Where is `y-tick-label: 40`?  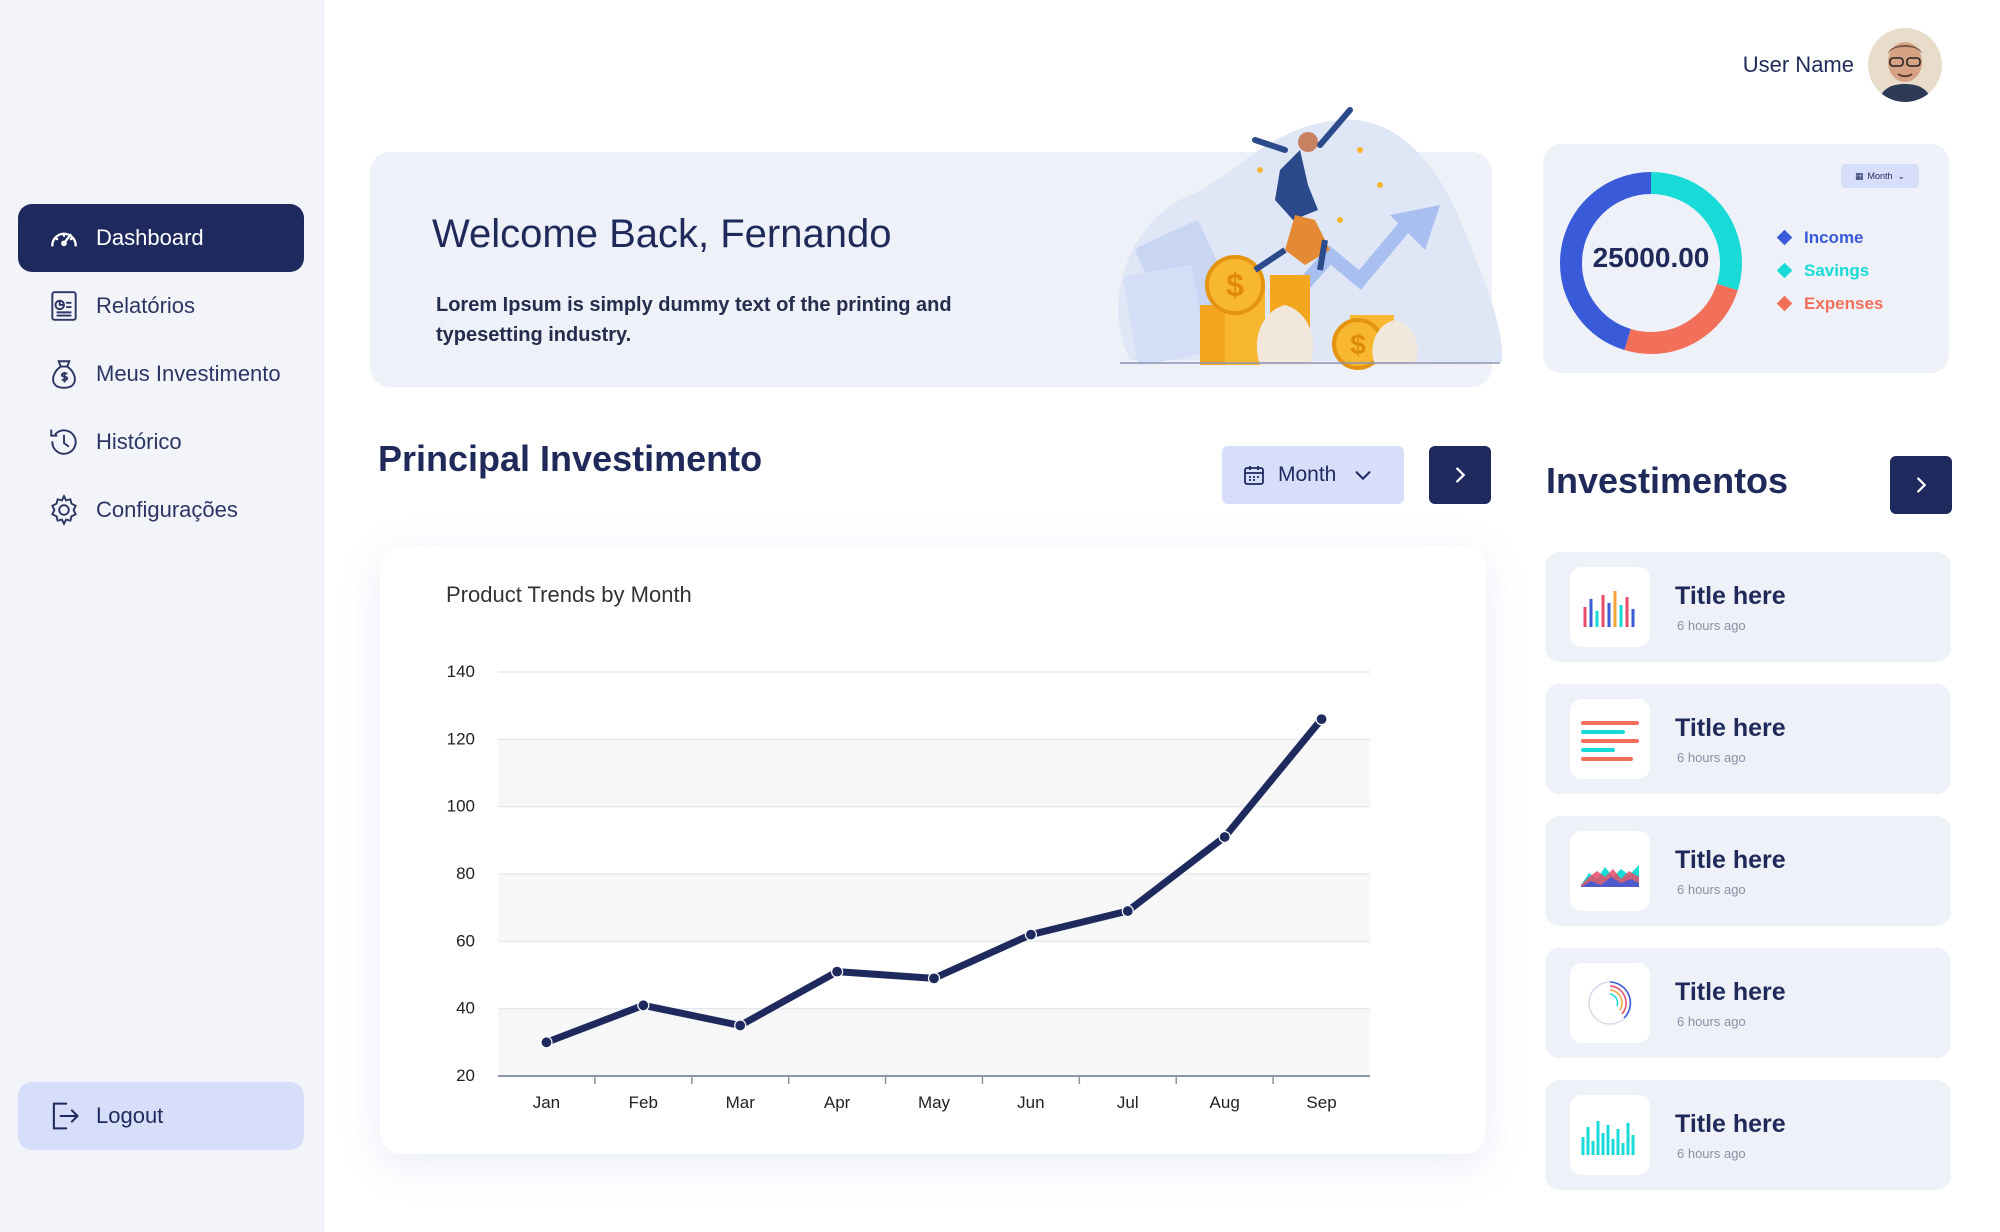
y-tick-label: 40 is located at coordinates (465, 1008).